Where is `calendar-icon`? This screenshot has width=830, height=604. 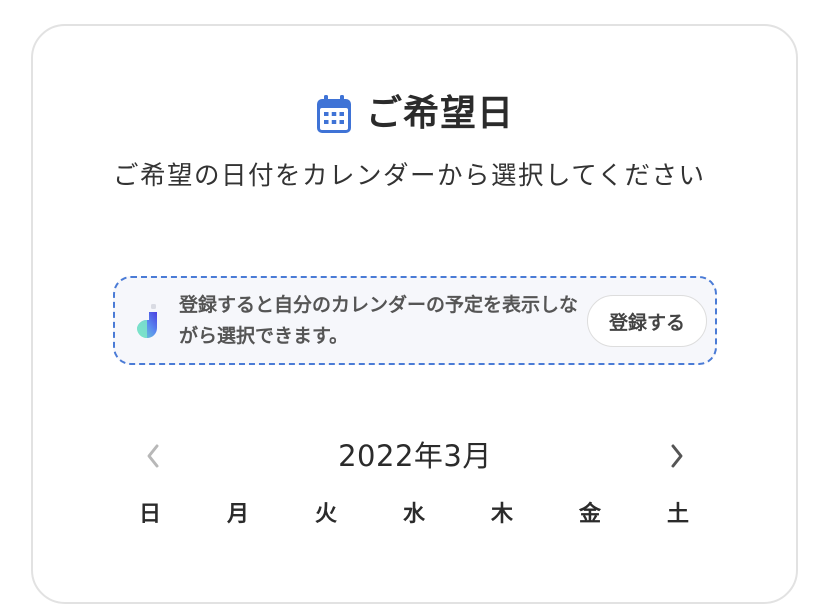 calendar-icon is located at coordinates (334, 114).